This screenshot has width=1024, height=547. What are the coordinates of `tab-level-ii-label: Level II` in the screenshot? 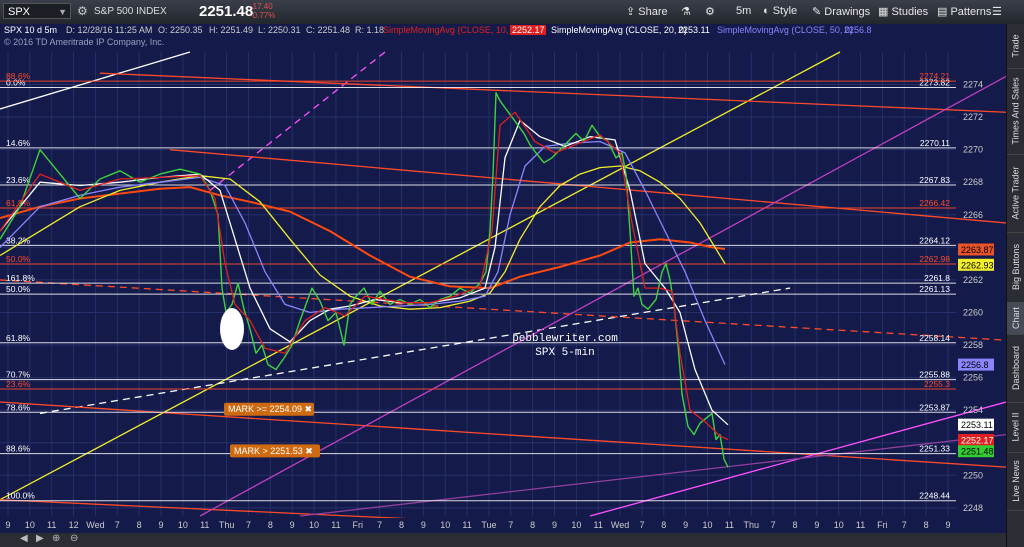 It's located at (1016, 427).